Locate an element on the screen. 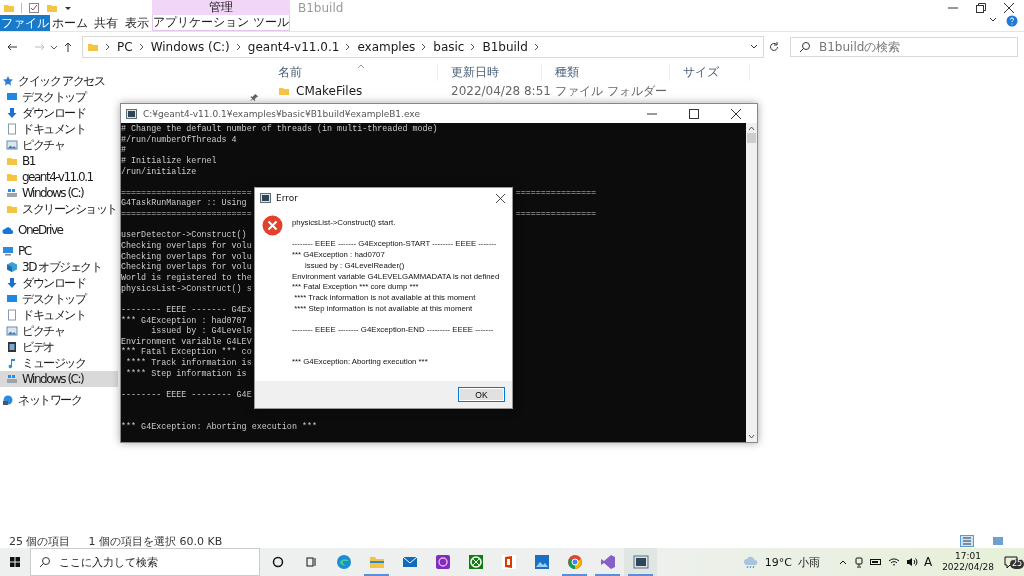 The image size is (1024, 576). chevron-down-icon is located at coordinates (54, 47).